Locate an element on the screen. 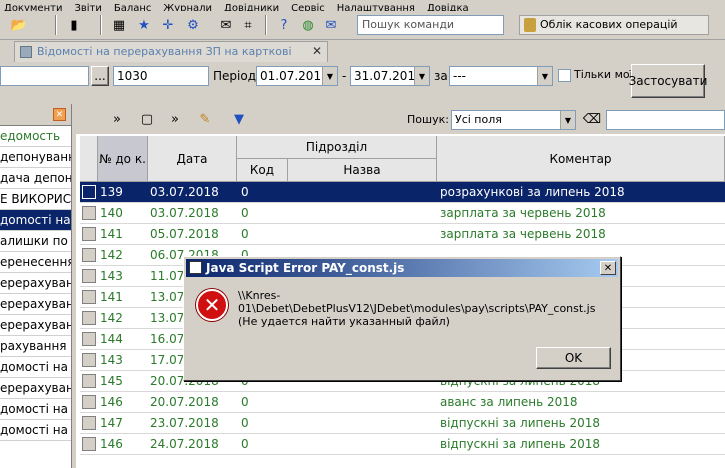 This screenshot has height=468, width=725. chart-icon: ▮ is located at coordinates (74, 25).